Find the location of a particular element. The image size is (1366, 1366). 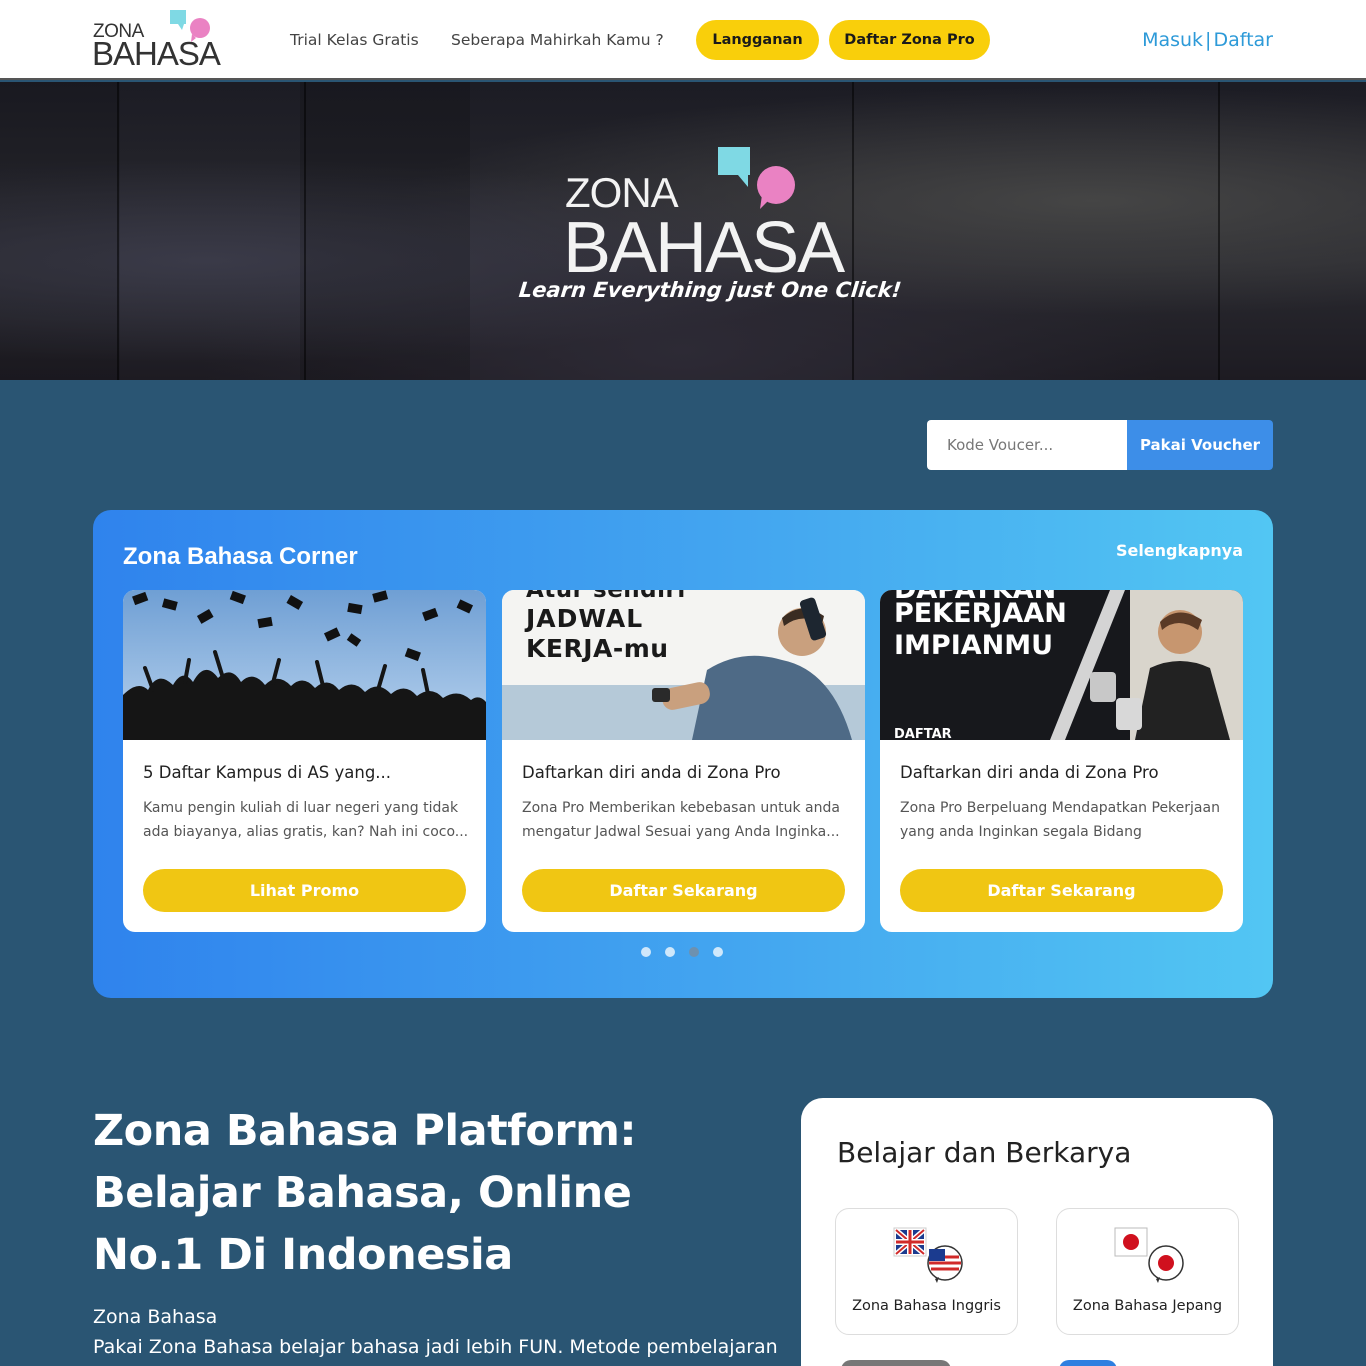

auth-links: Masuk | Daftar is located at coordinates (1207, 40).